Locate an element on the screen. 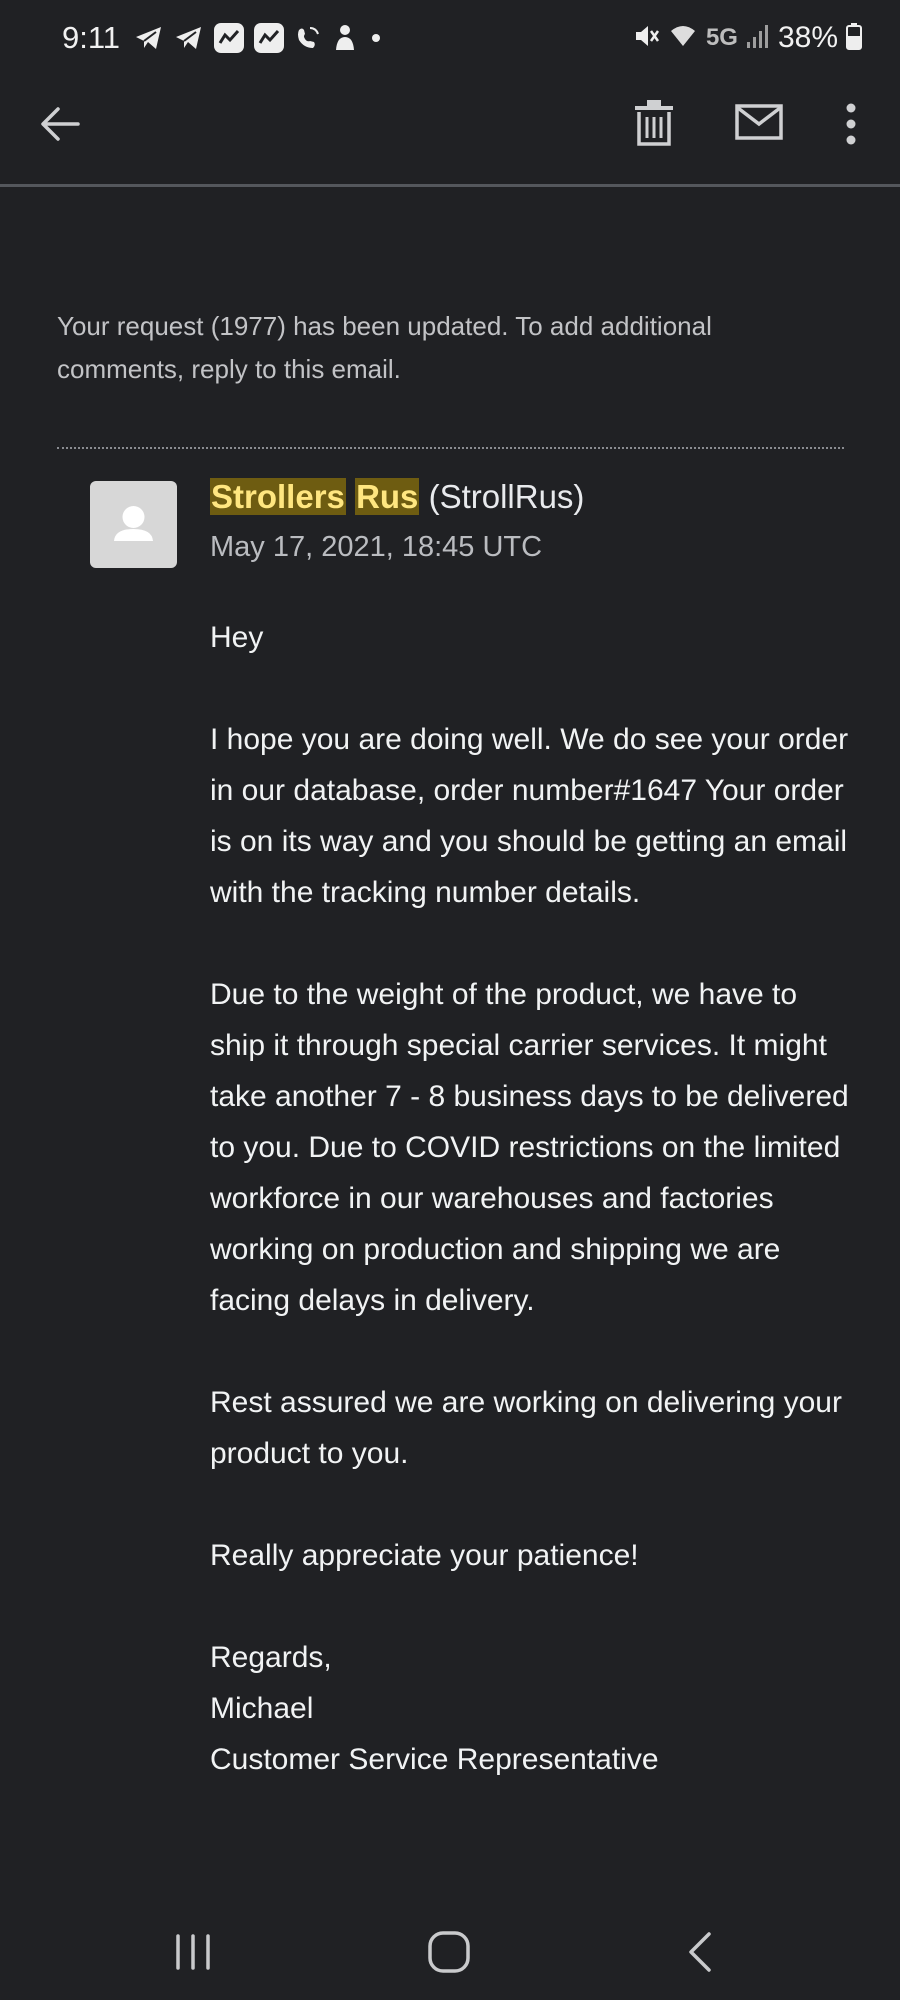 The width and height of the screenshot is (900, 2000). back-arrow-icon is located at coordinates (60, 124).